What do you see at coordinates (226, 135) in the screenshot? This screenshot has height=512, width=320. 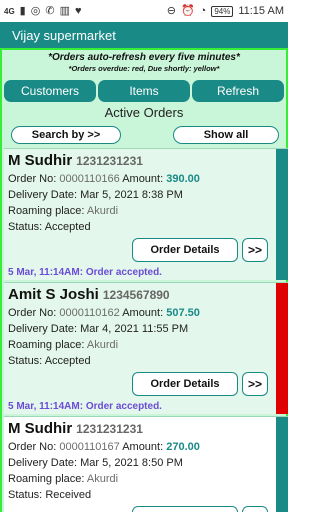 I see `show-all-button: Show all` at bounding box center [226, 135].